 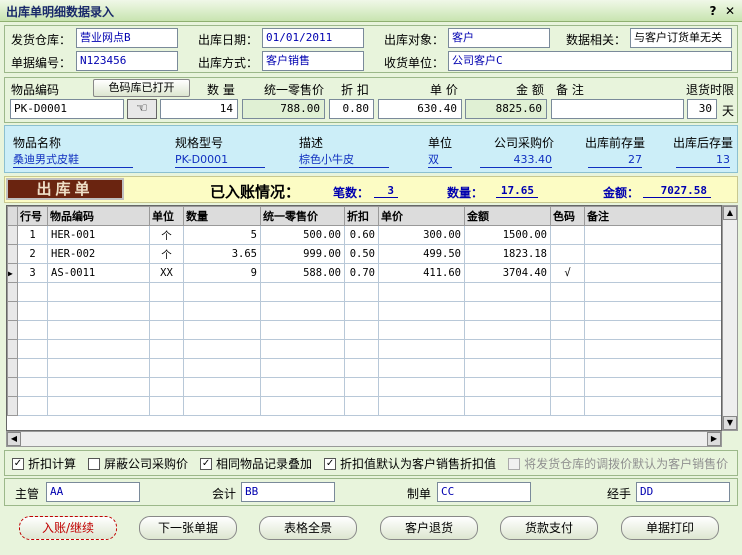 I want to click on grid-col-header: 色码, so click(x=567, y=216).